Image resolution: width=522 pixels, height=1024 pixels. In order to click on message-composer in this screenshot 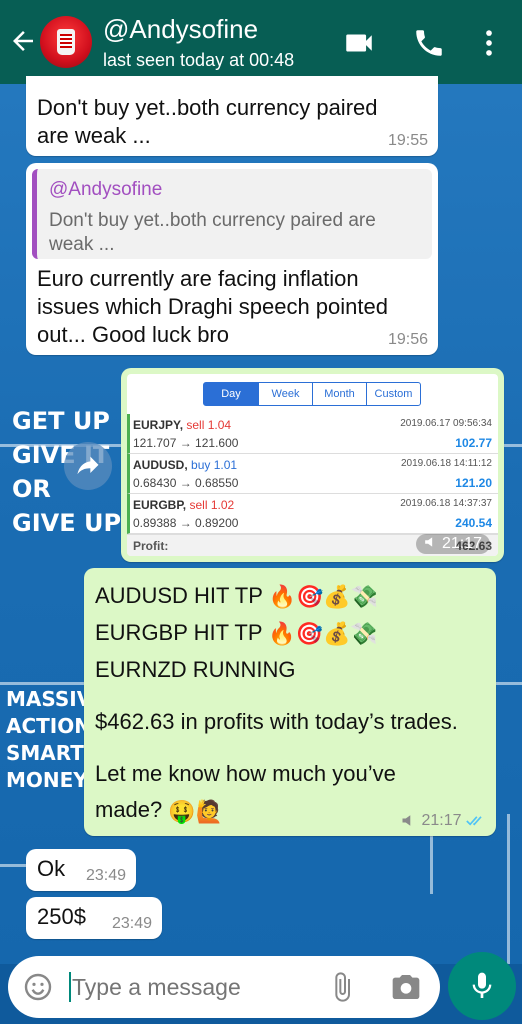, I will do `click(224, 987)`.